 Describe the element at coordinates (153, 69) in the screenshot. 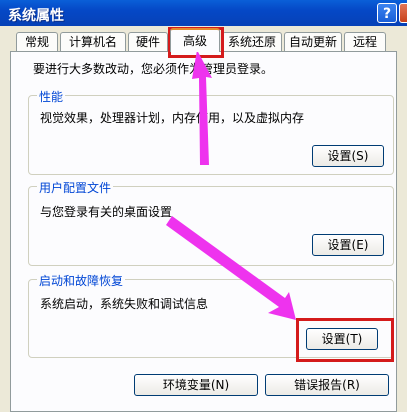

I see `admin-note: 要进行大多数改动，您必须作为管理员登录。` at that location.